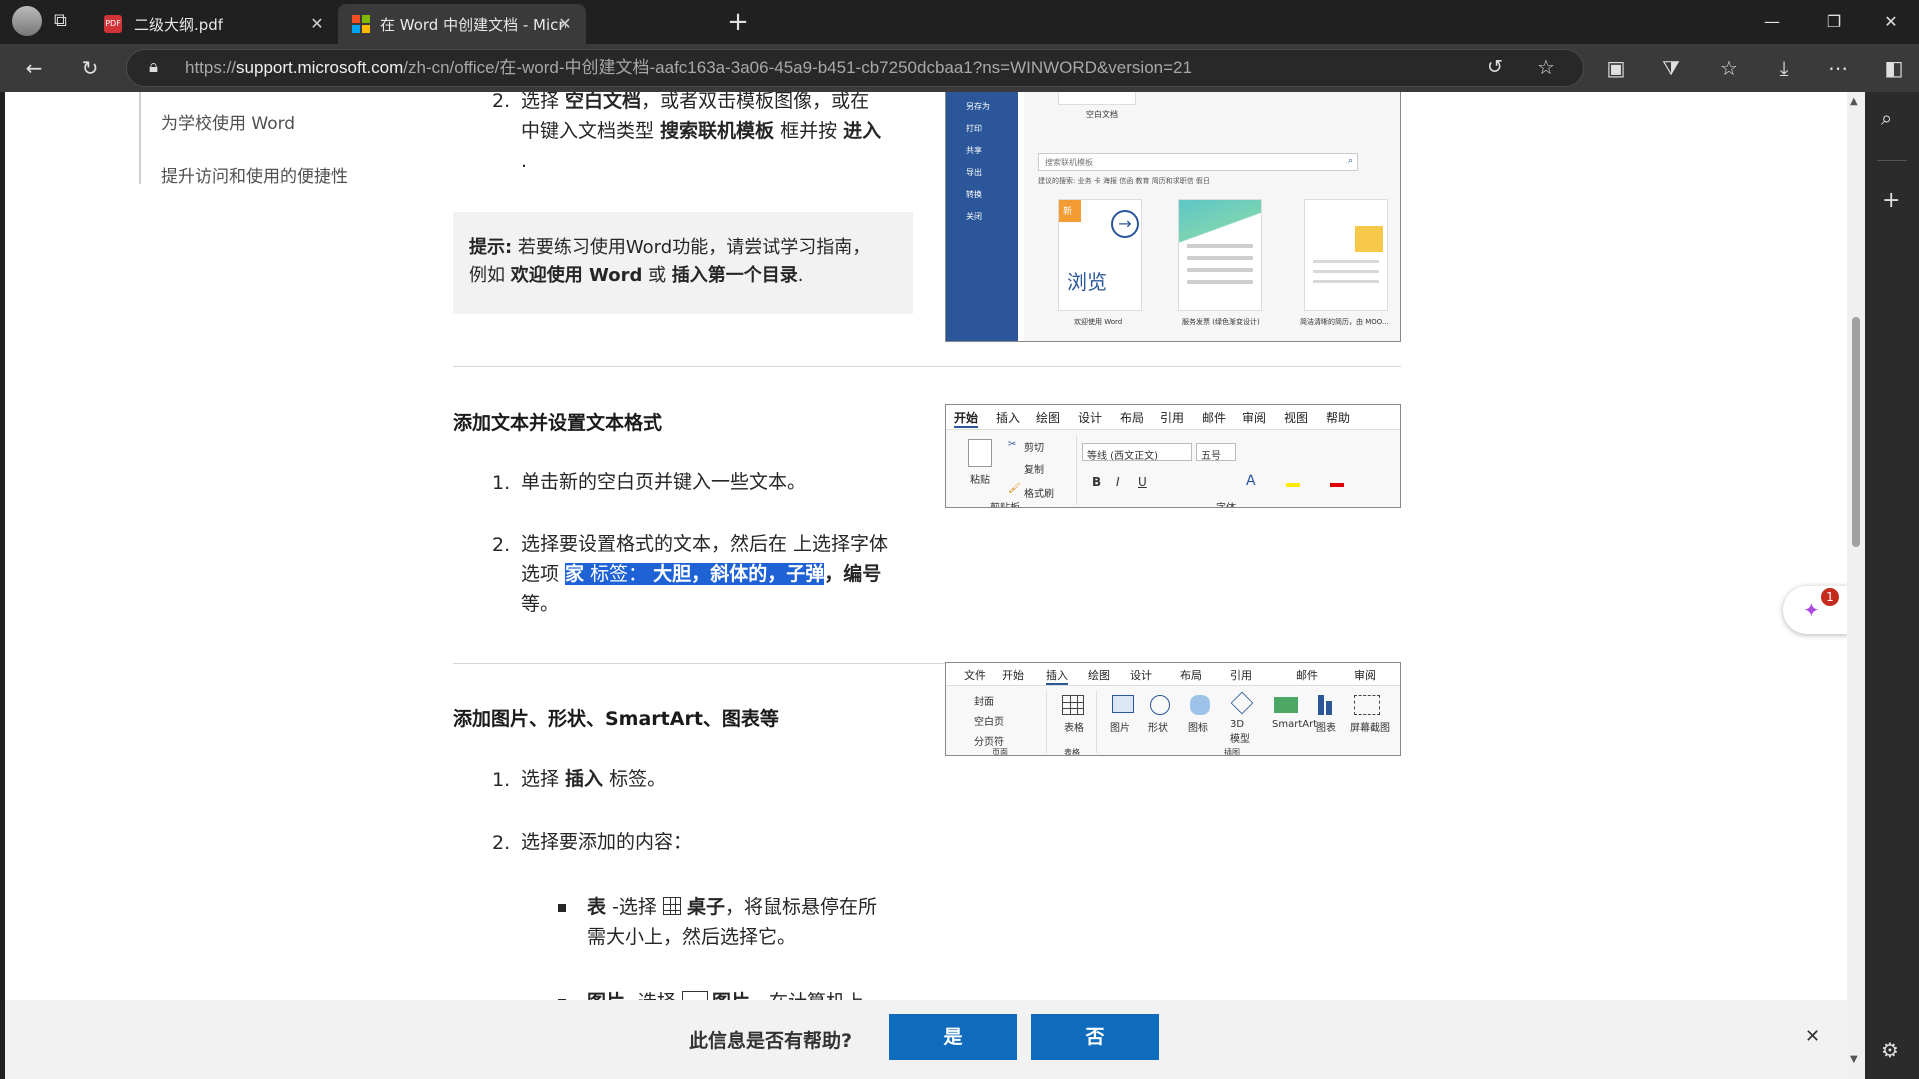  Describe the element at coordinates (577, 275) in the screenshot. I see `link-welcome-word: 欢迎使用 Word` at that location.